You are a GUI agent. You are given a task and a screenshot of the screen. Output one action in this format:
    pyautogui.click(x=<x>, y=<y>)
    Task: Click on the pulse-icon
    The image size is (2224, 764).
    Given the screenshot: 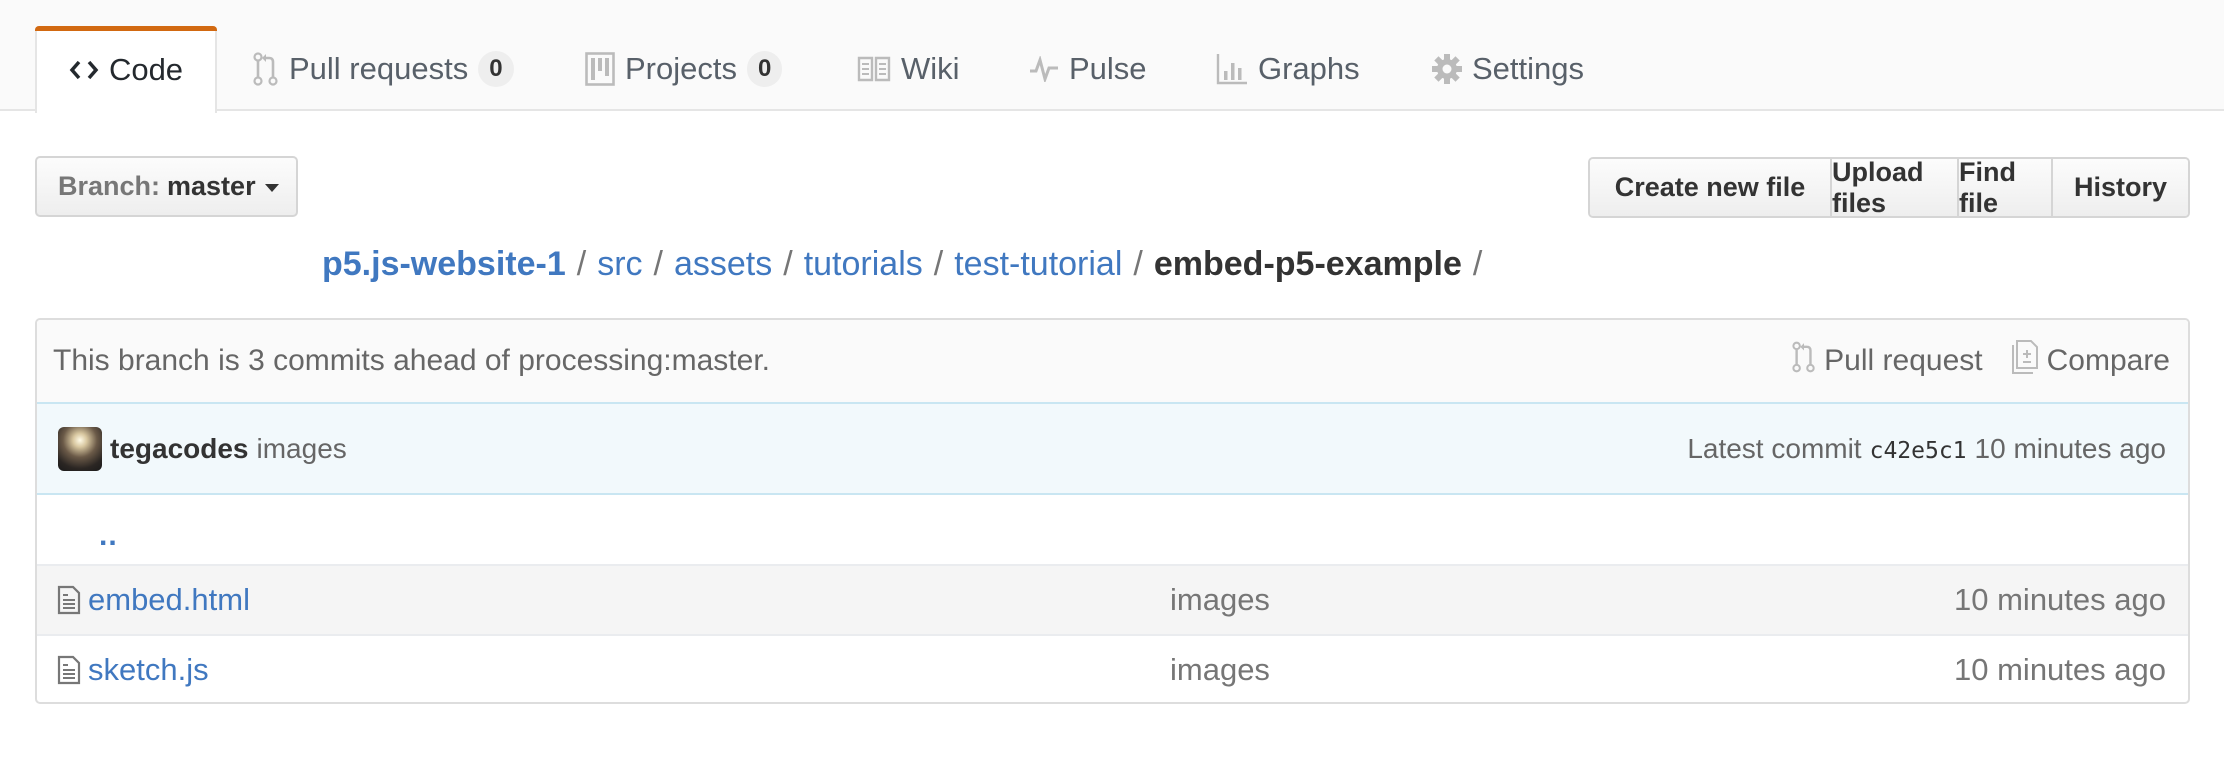 What is the action you would take?
    pyautogui.click(x=1044, y=69)
    